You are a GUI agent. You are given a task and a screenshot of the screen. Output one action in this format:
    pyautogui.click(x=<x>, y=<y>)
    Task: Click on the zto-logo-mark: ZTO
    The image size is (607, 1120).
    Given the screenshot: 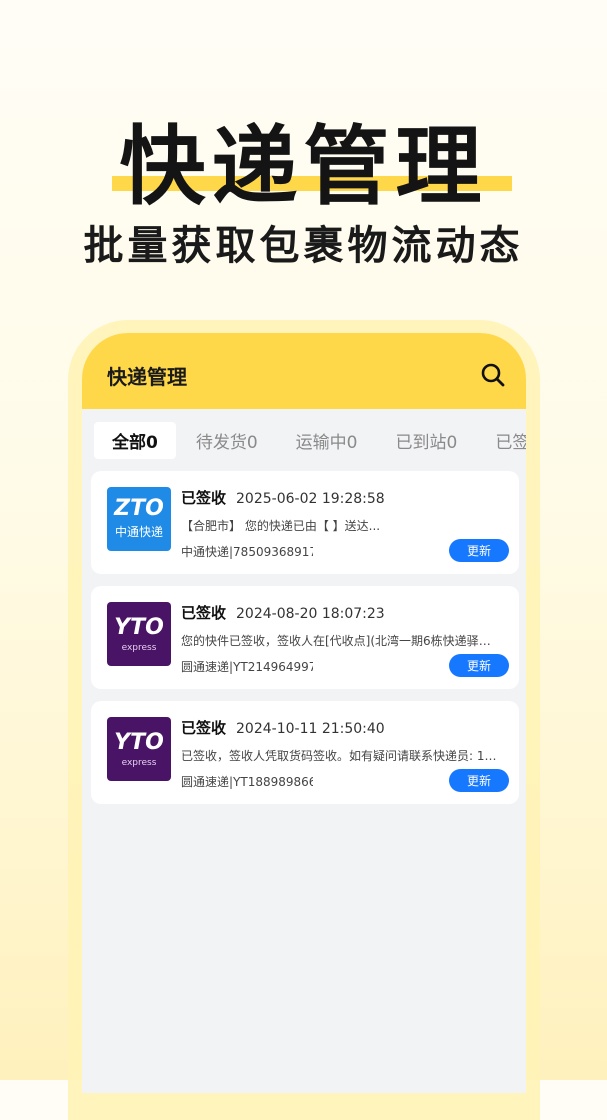 What is the action you would take?
    pyautogui.click(x=139, y=508)
    